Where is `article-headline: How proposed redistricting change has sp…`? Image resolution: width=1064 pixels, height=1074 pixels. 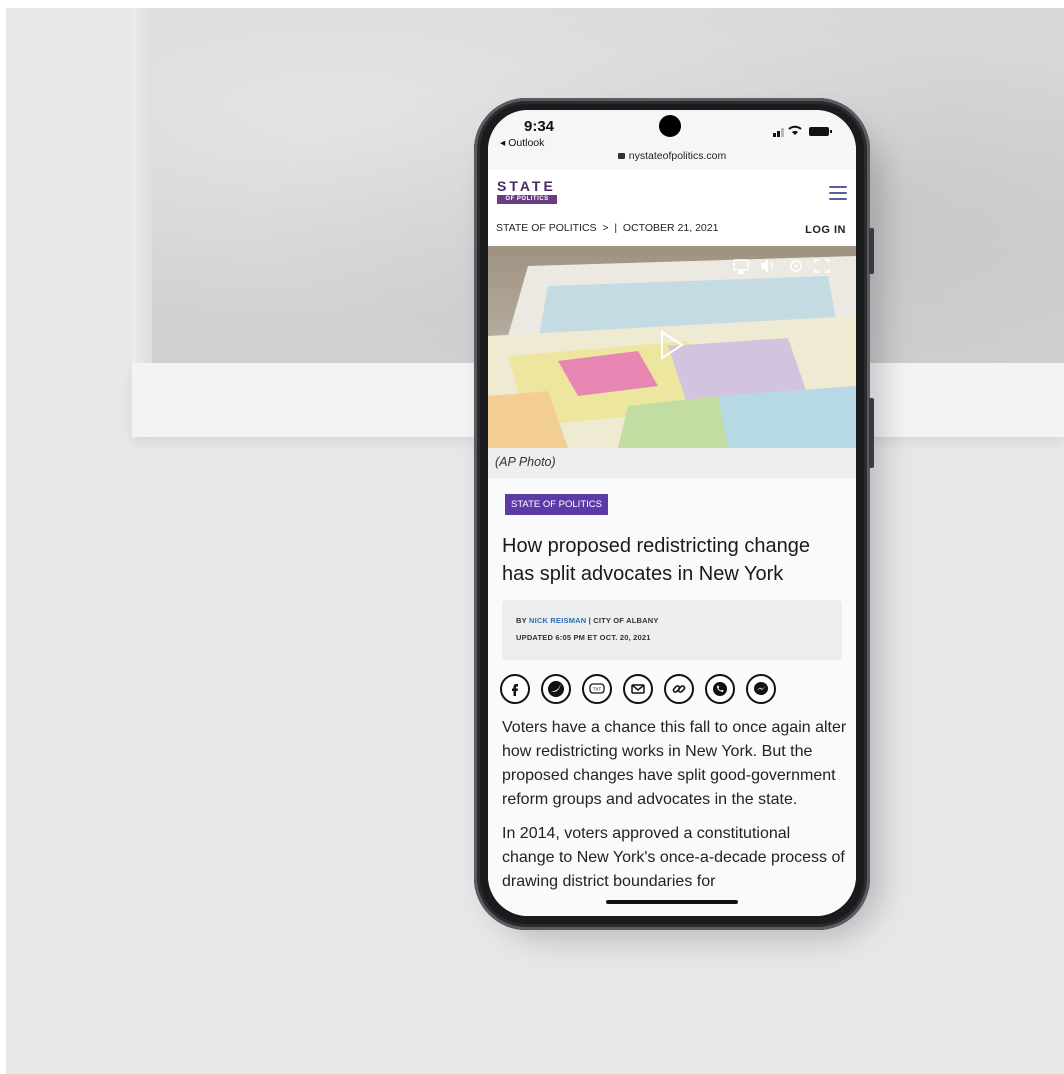
article-headline: How proposed redistricting change has sp… is located at coordinates (656, 560).